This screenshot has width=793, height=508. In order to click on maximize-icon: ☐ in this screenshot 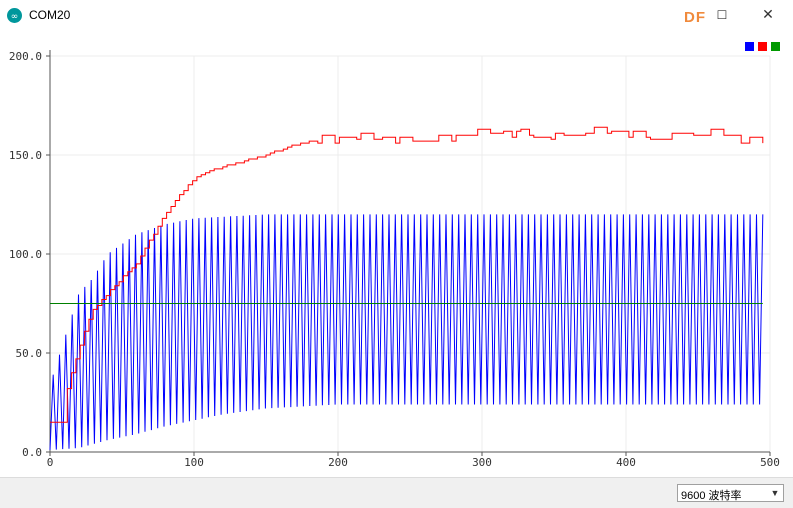, I will do `click(722, 15)`.